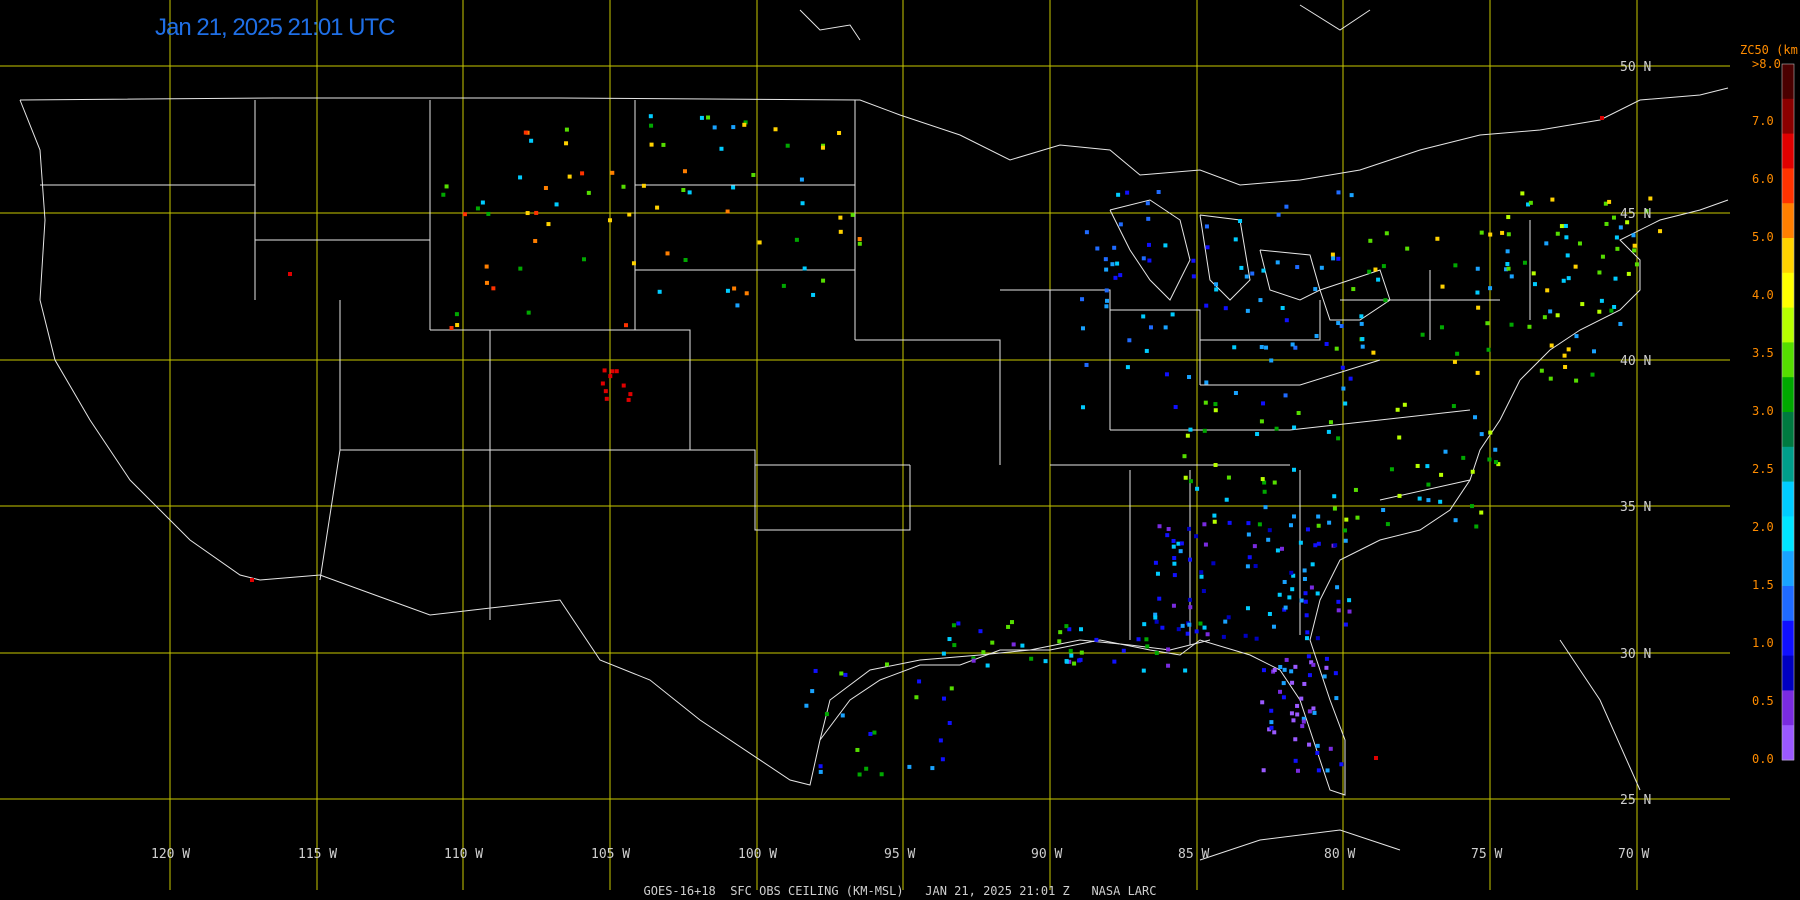 The height and width of the screenshot is (900, 1800). Describe the element at coordinates (1763, 411) in the screenshot. I see `legend-label: 3.0` at that location.